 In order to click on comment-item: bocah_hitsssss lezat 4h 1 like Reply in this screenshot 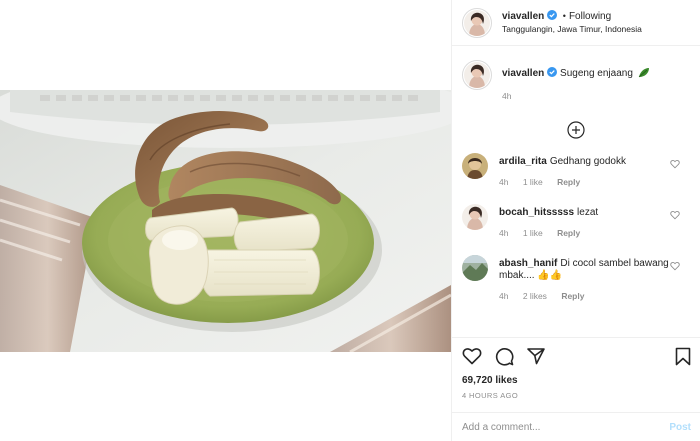, I will do `click(576, 221)`.